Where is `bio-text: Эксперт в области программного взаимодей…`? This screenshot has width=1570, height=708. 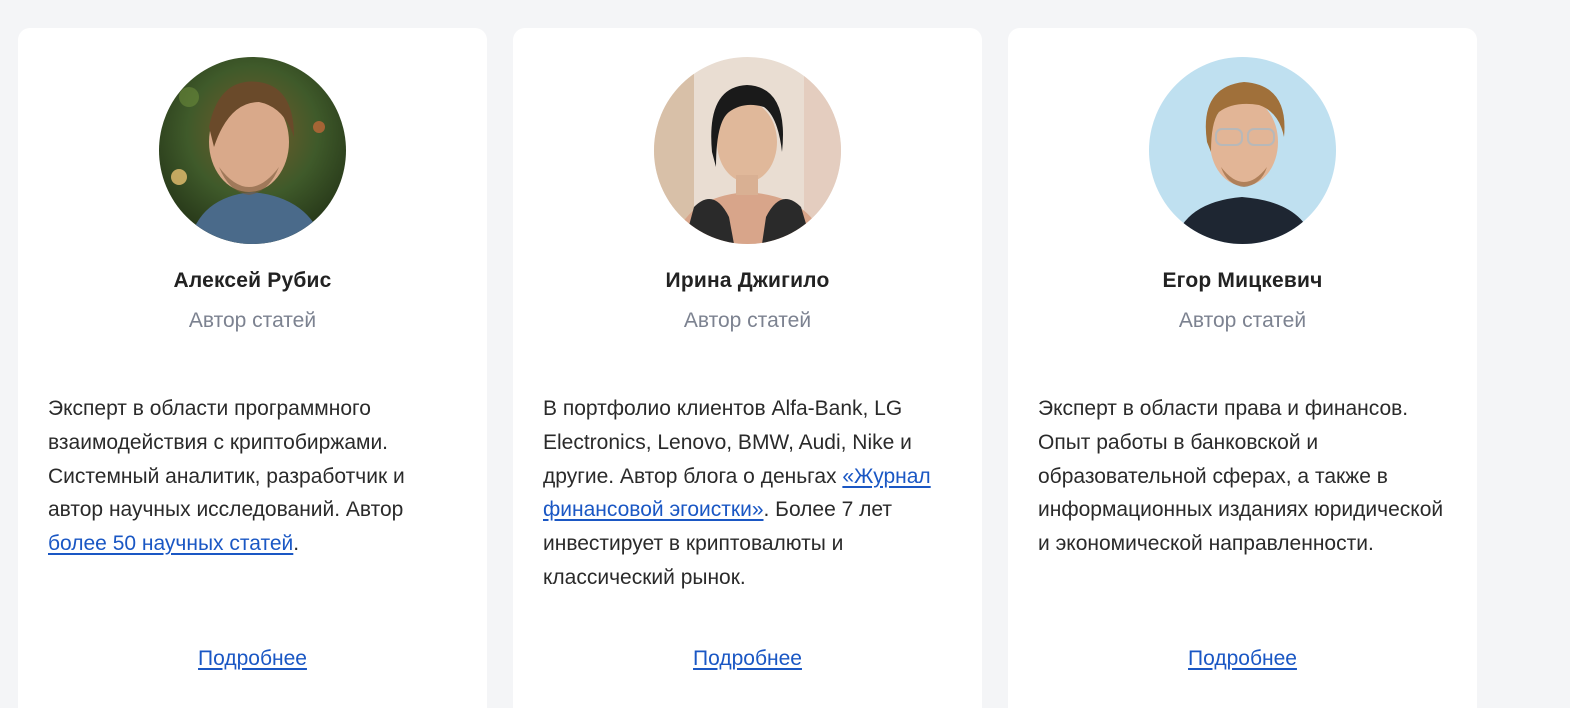
bio-text: Эксперт в области программного взаимодей… is located at coordinates (226, 459).